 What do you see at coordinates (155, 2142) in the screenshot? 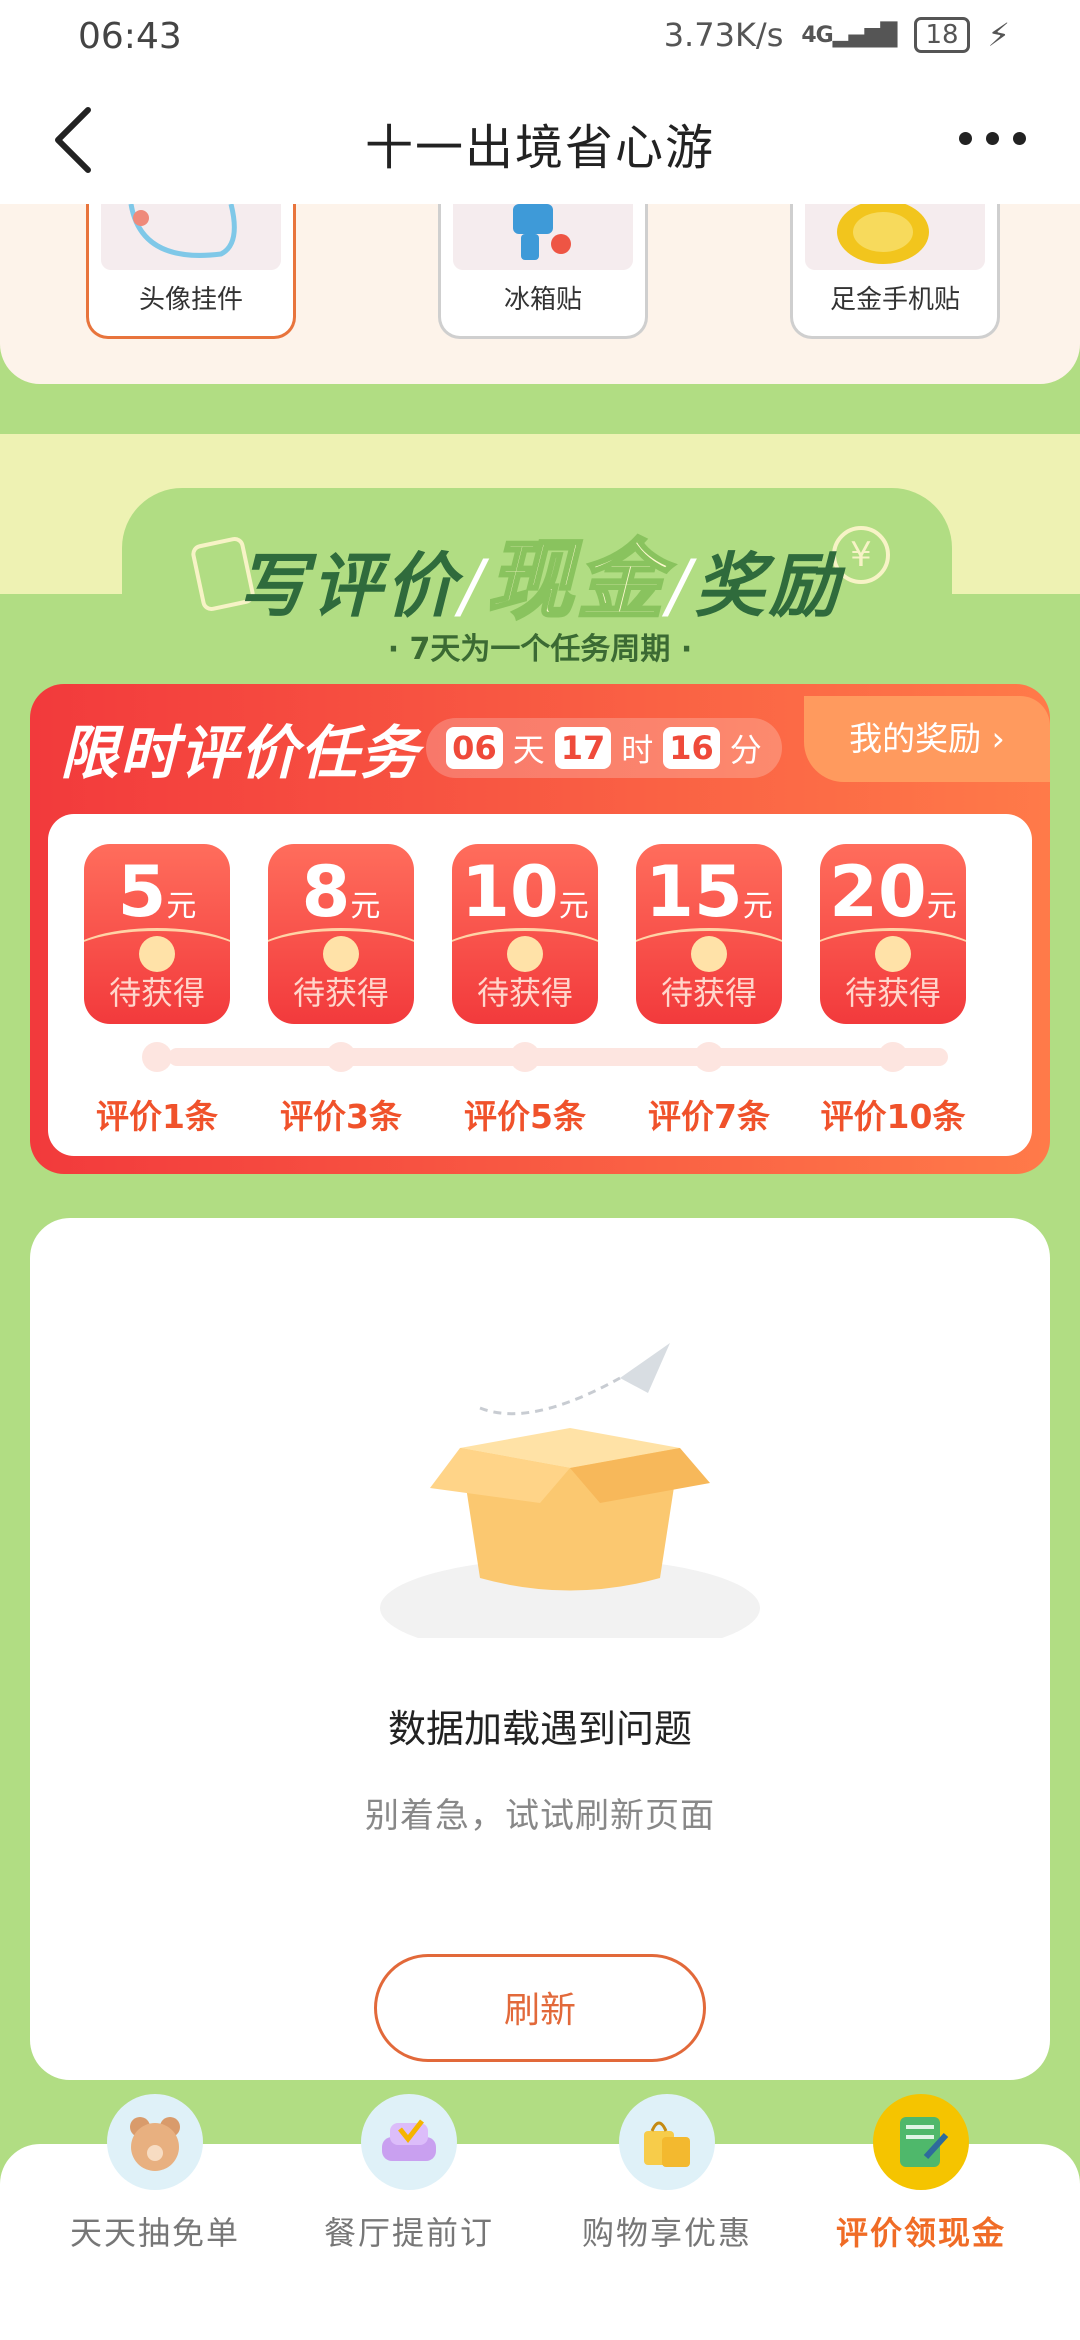
I see `bear-icon` at bounding box center [155, 2142].